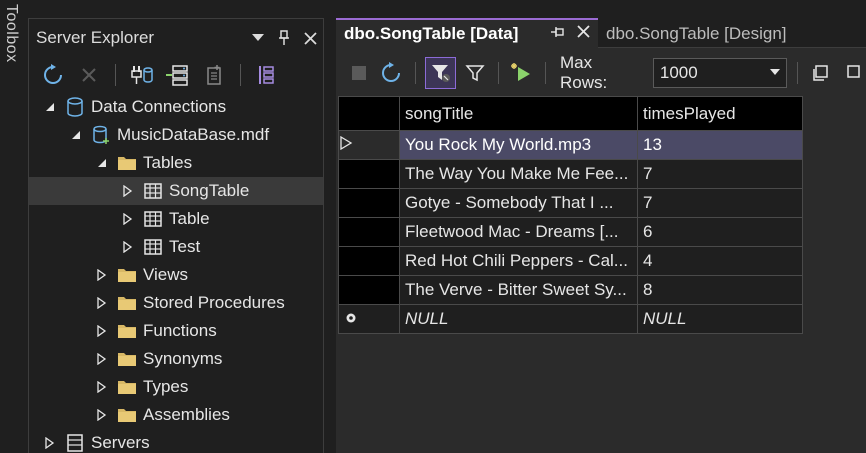 Image resolution: width=866 pixels, height=453 pixels. Describe the element at coordinates (391, 73) in the screenshot. I see `refresh-data-icon` at that location.